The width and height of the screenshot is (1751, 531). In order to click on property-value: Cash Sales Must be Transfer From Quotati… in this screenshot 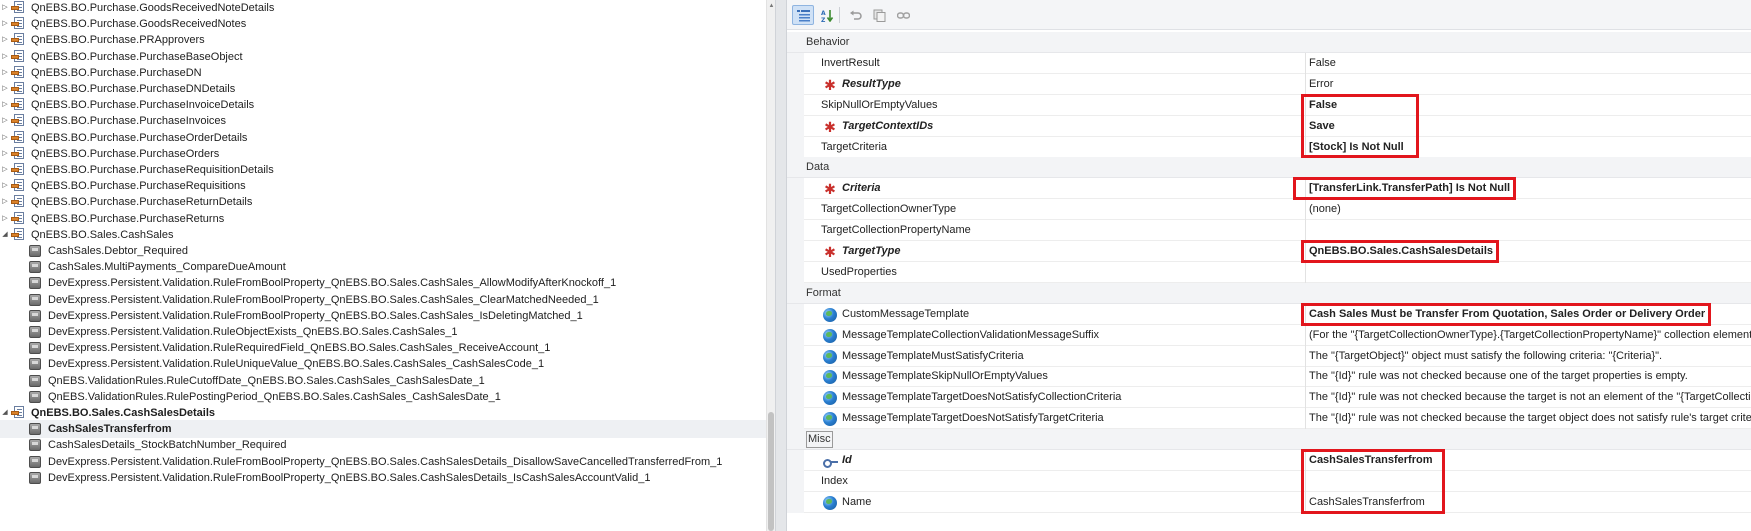, I will do `click(1507, 314)`.